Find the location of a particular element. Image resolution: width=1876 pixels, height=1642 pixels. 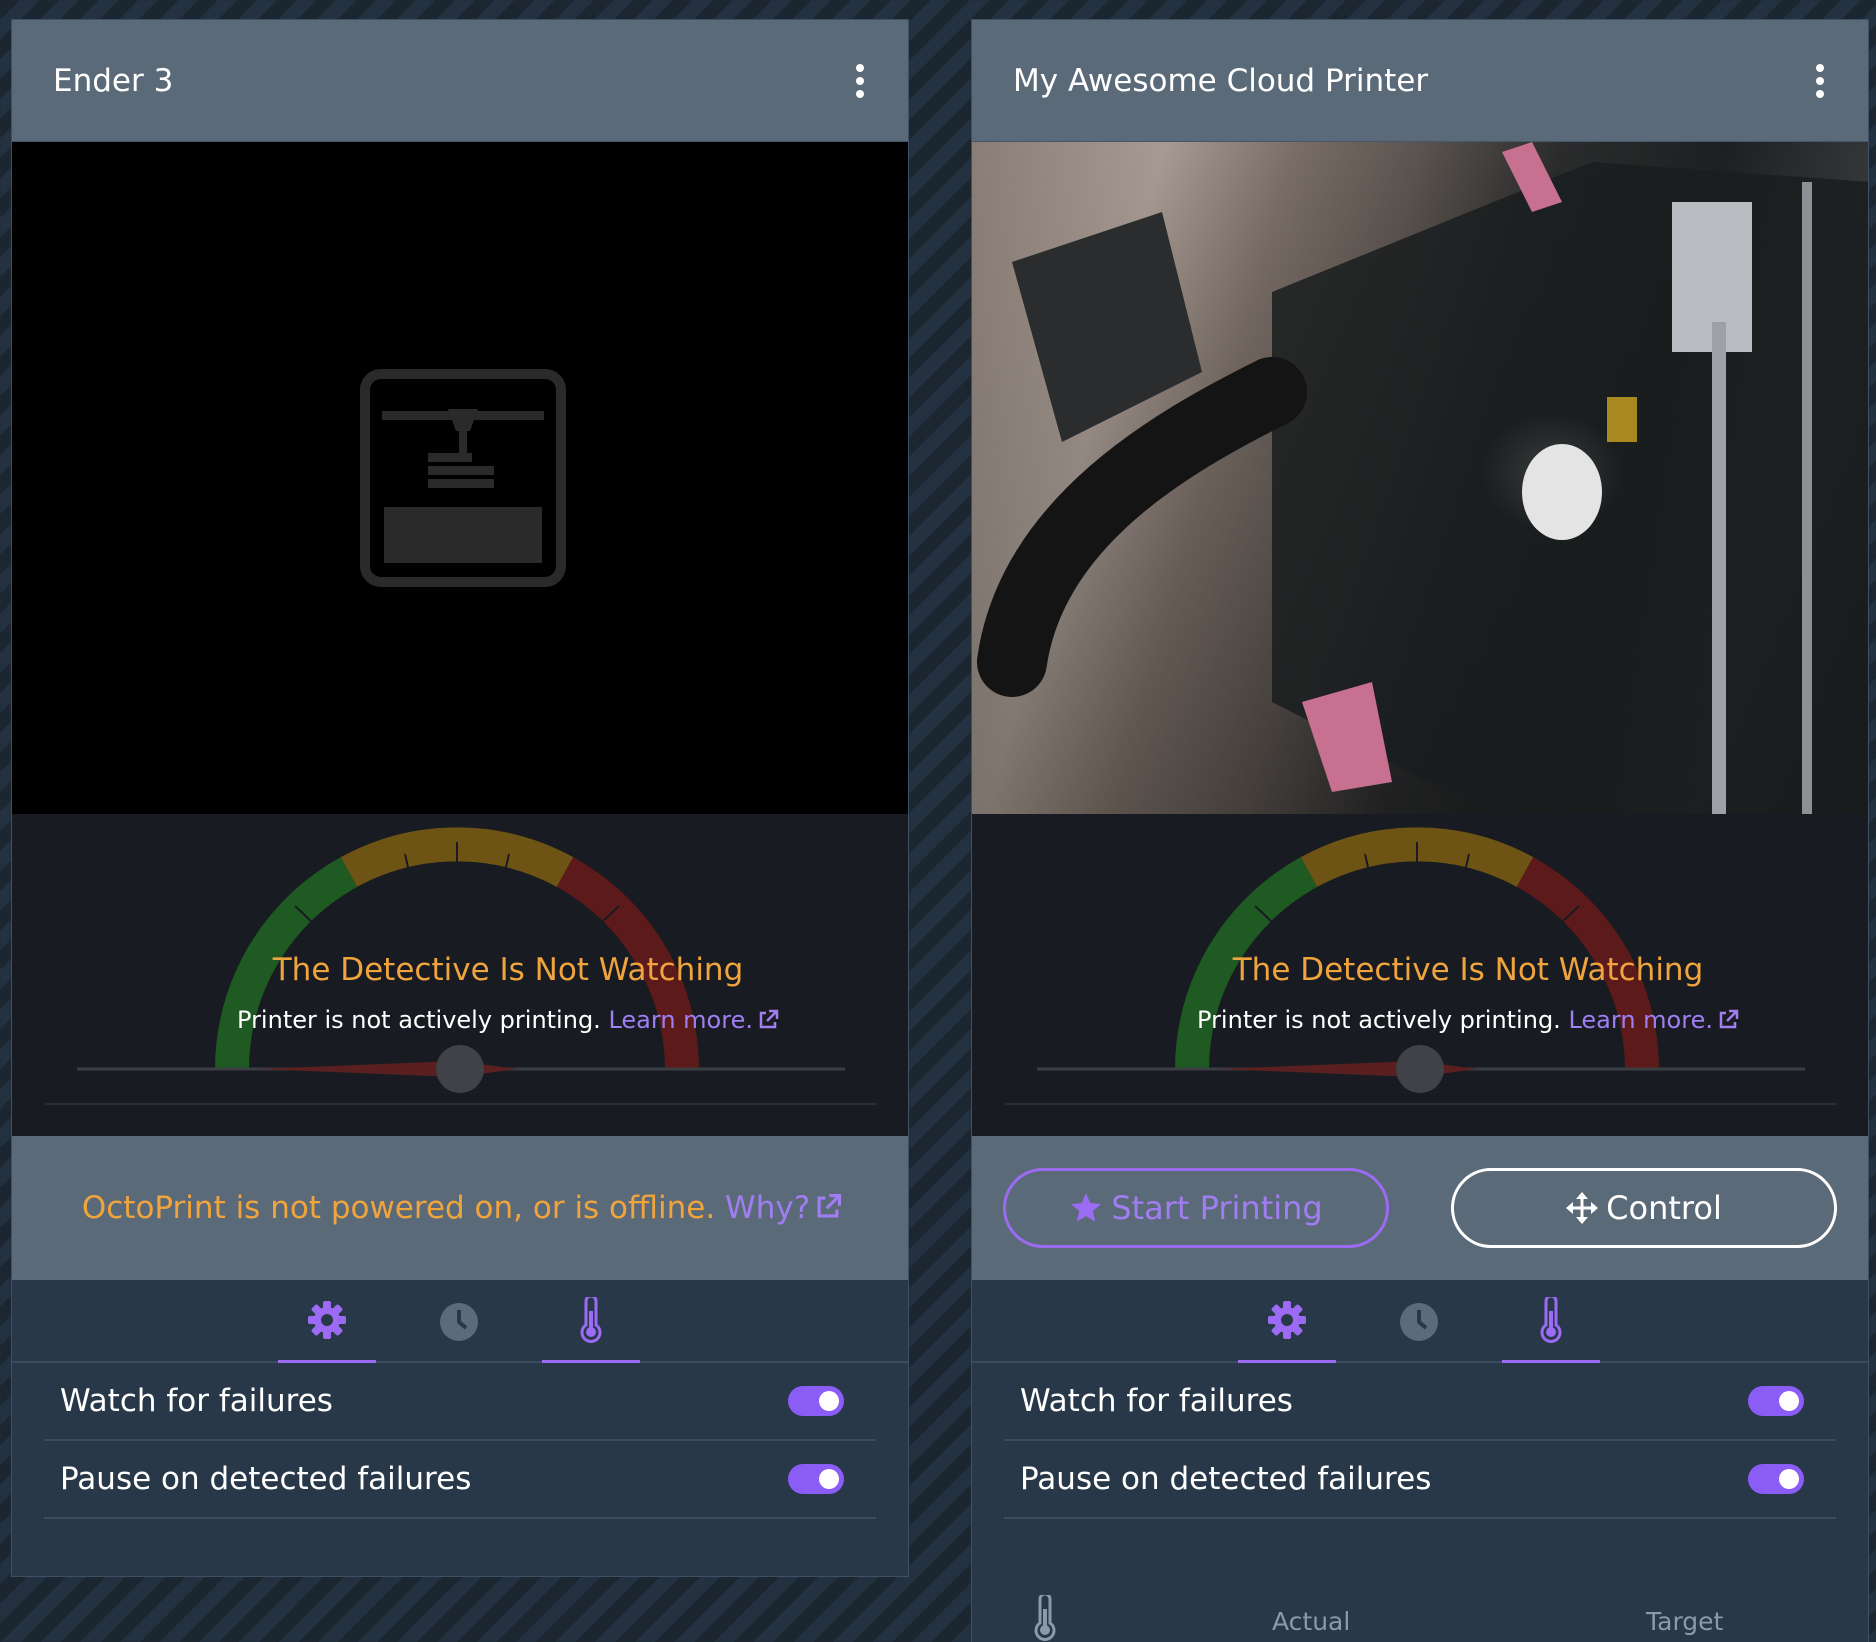

start-printing-button: Start Printing is located at coordinates (1196, 1208).